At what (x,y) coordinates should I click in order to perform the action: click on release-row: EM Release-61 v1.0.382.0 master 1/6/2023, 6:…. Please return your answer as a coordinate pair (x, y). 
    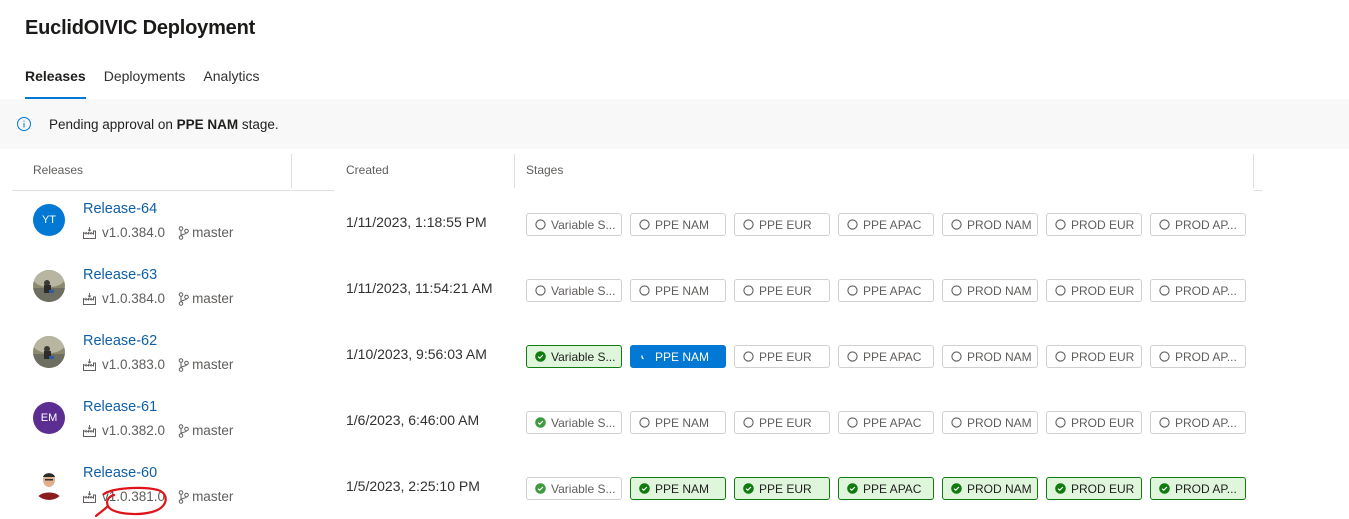
    Looking at the image, I should click on (674, 428).